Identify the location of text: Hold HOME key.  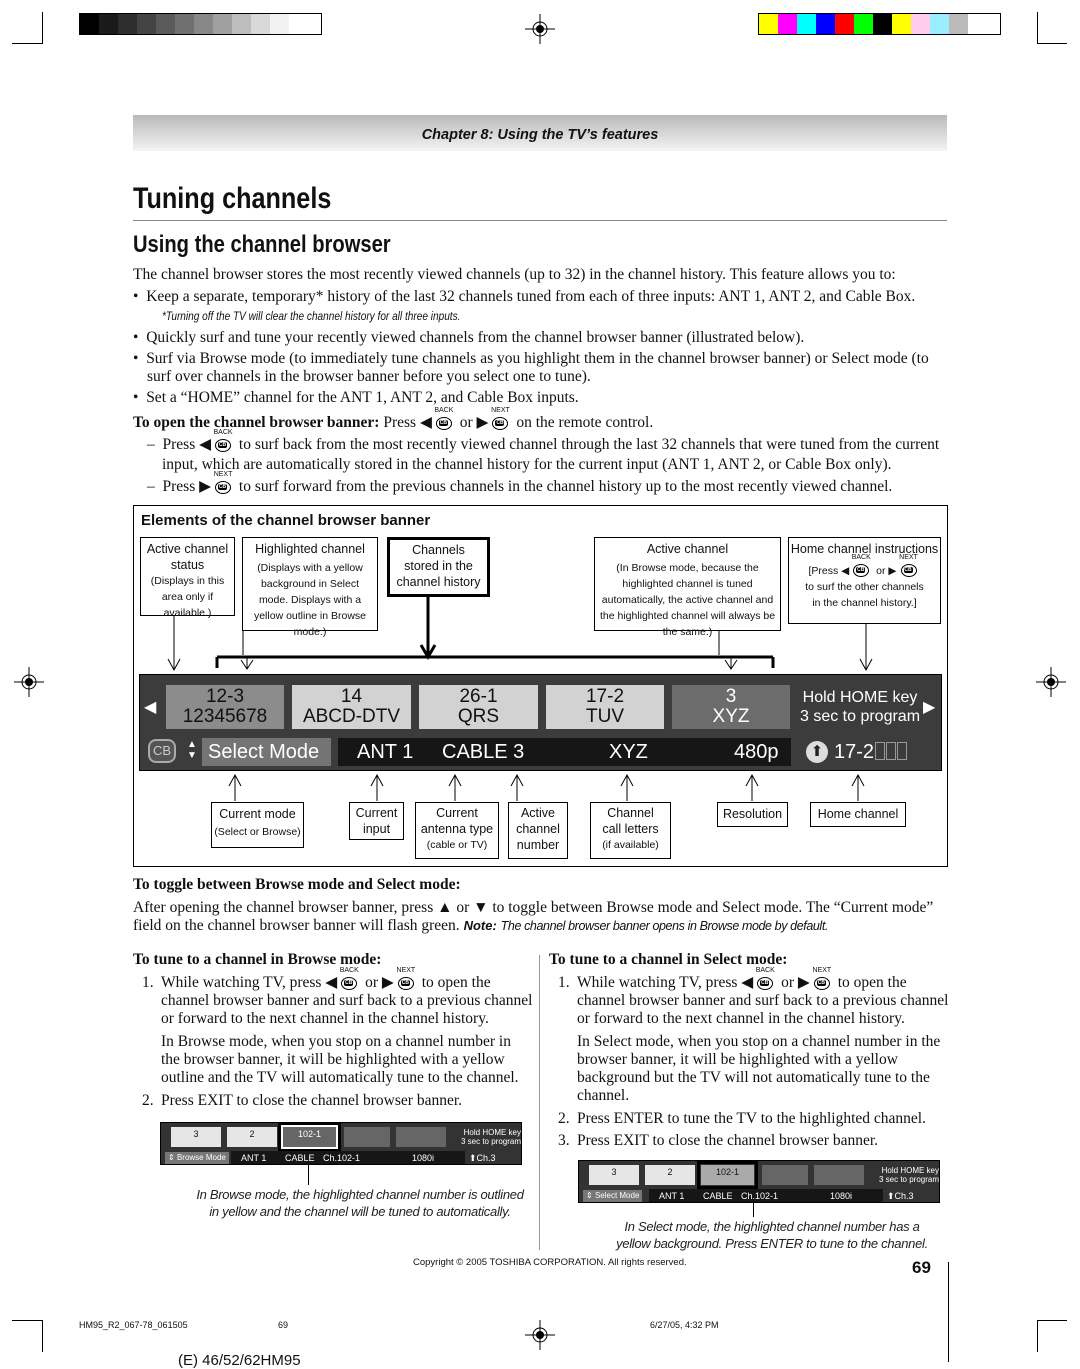
(492, 1132).